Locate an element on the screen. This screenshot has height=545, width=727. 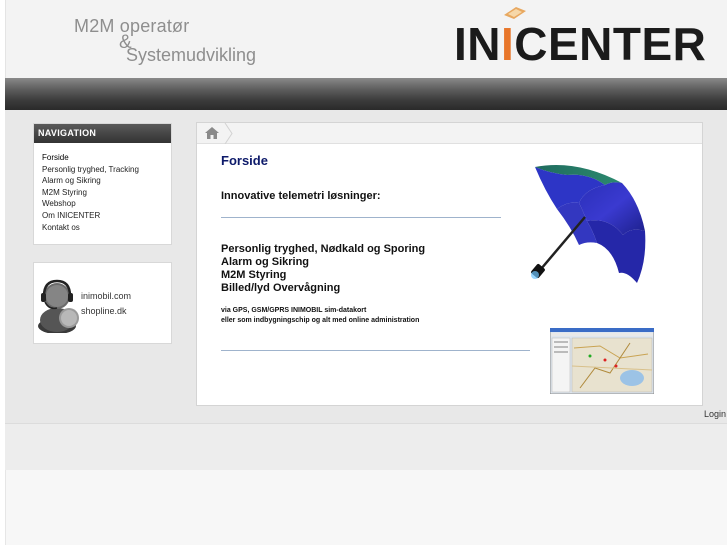
nav-item-webshop: Webshop is located at coordinates (106, 204).